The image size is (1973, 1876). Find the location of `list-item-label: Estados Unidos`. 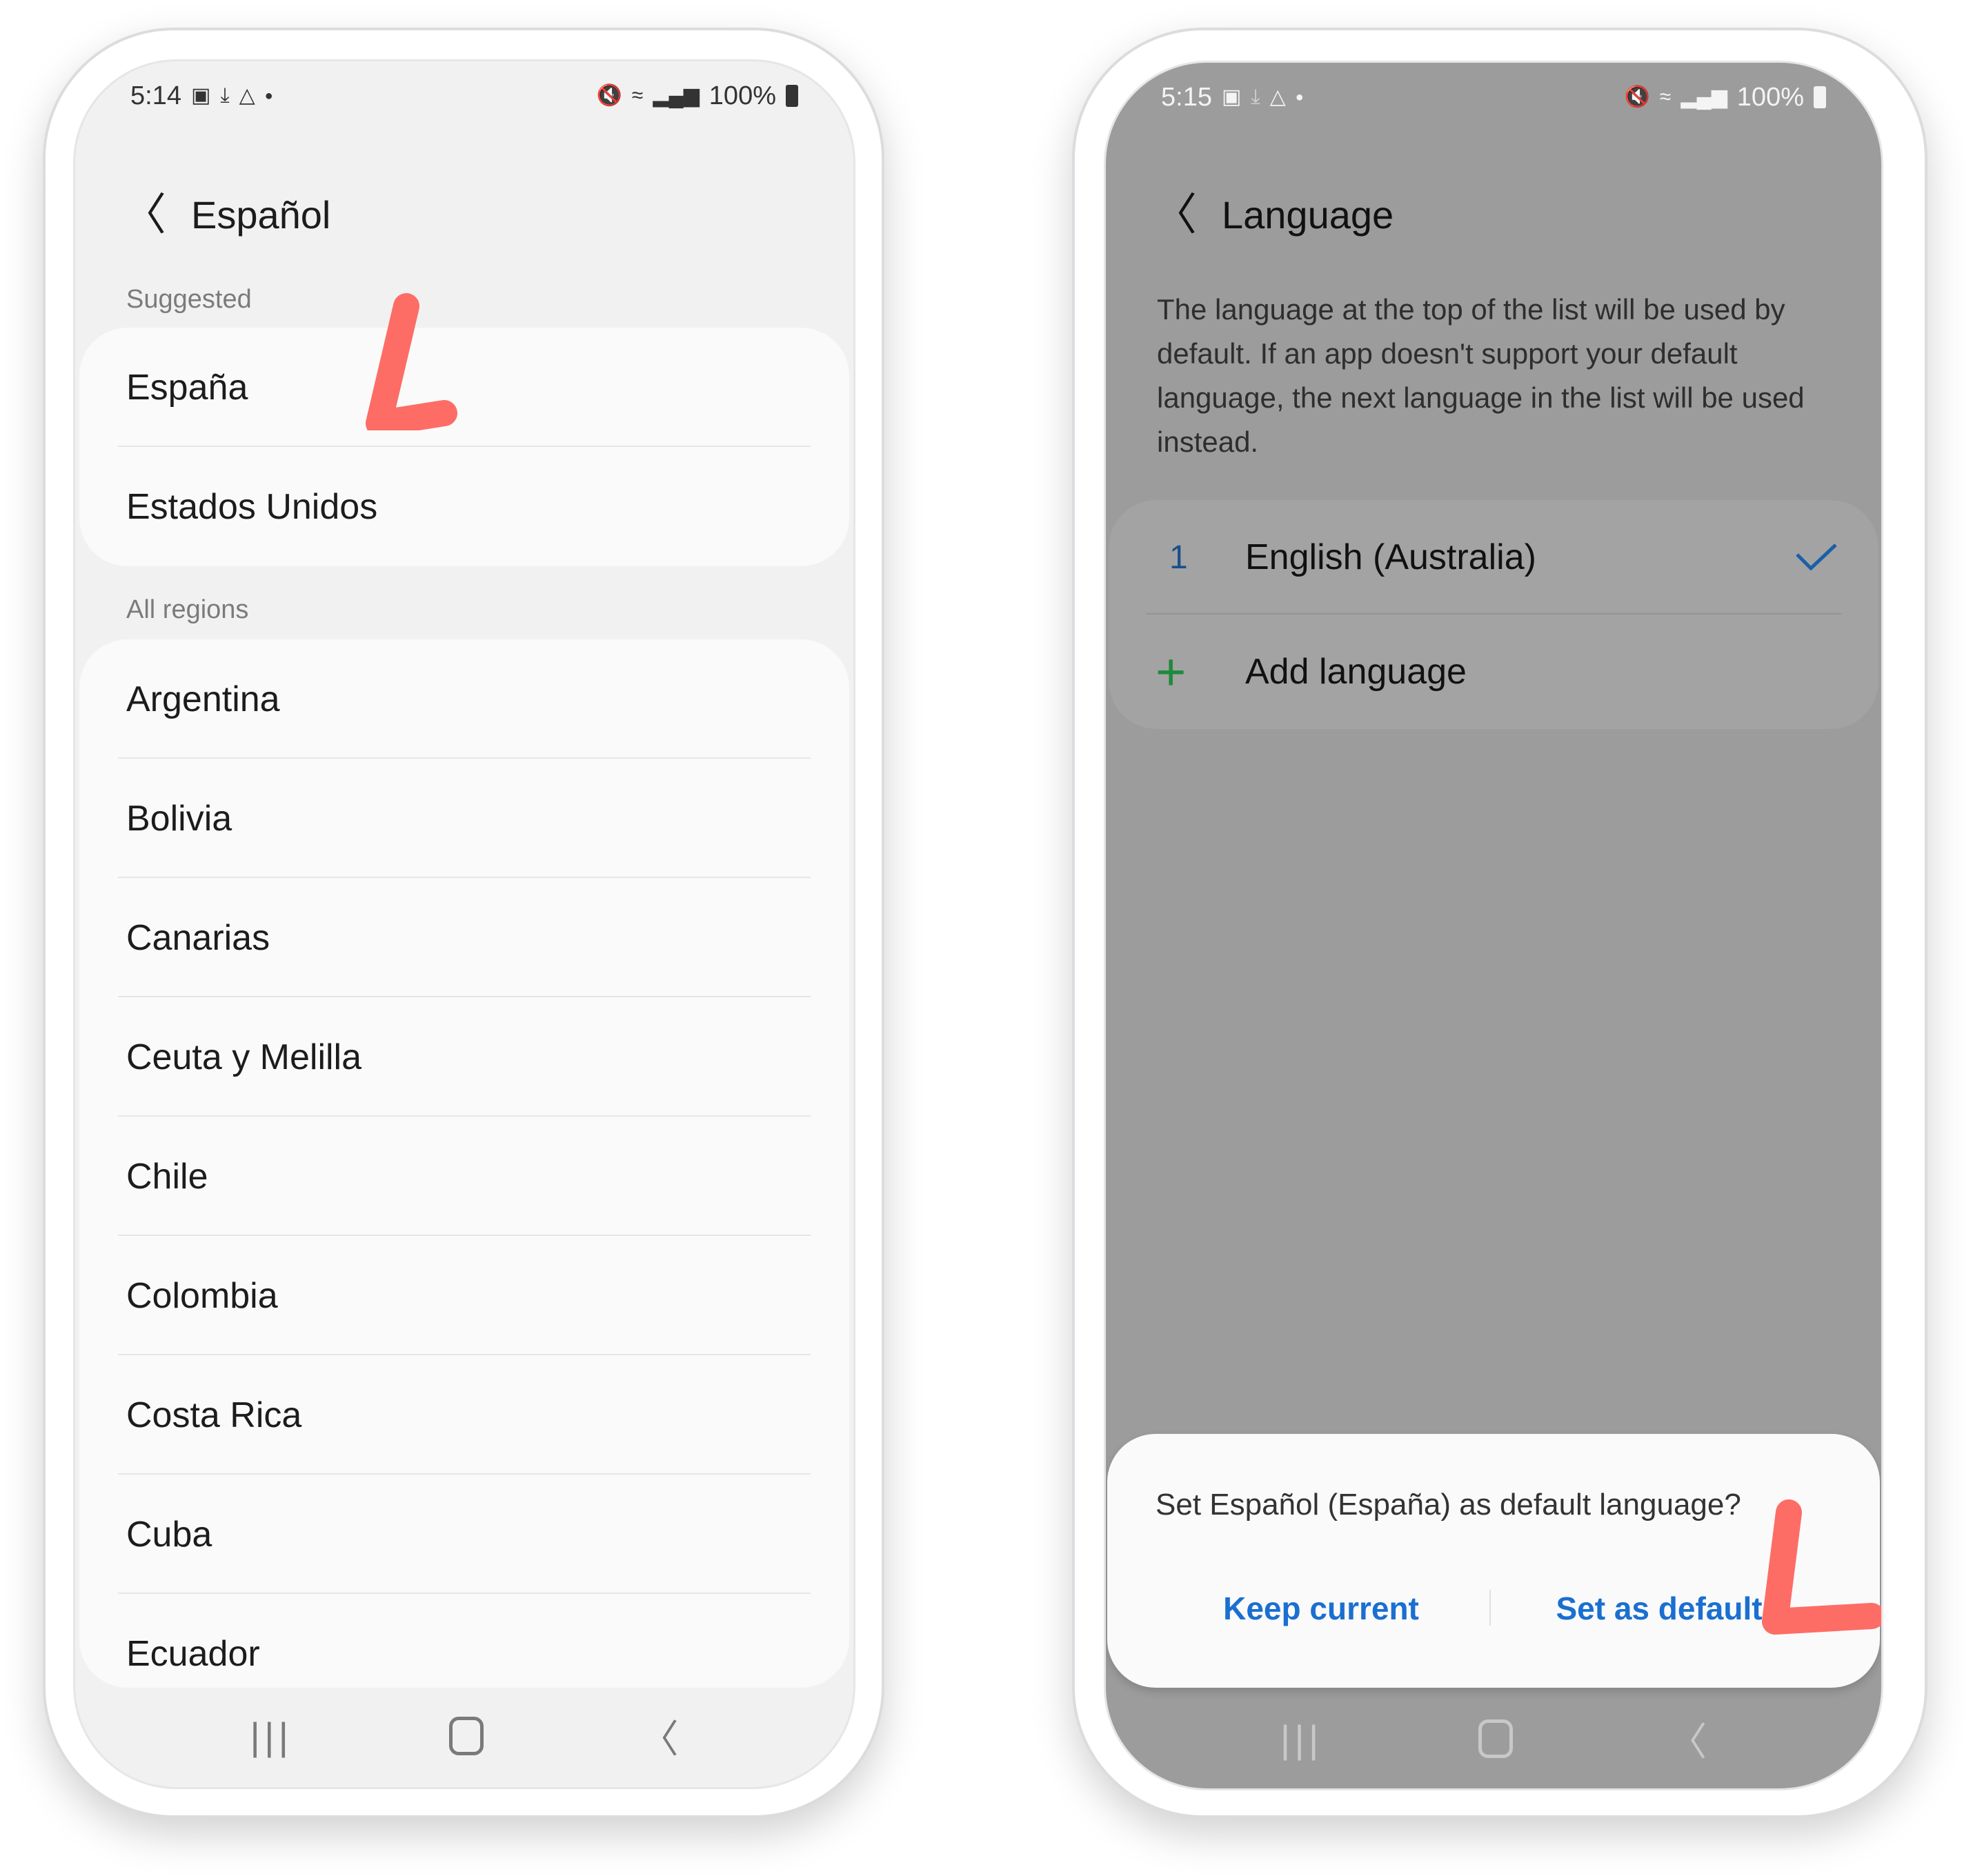

list-item-label: Estados Unidos is located at coordinates (252, 506).